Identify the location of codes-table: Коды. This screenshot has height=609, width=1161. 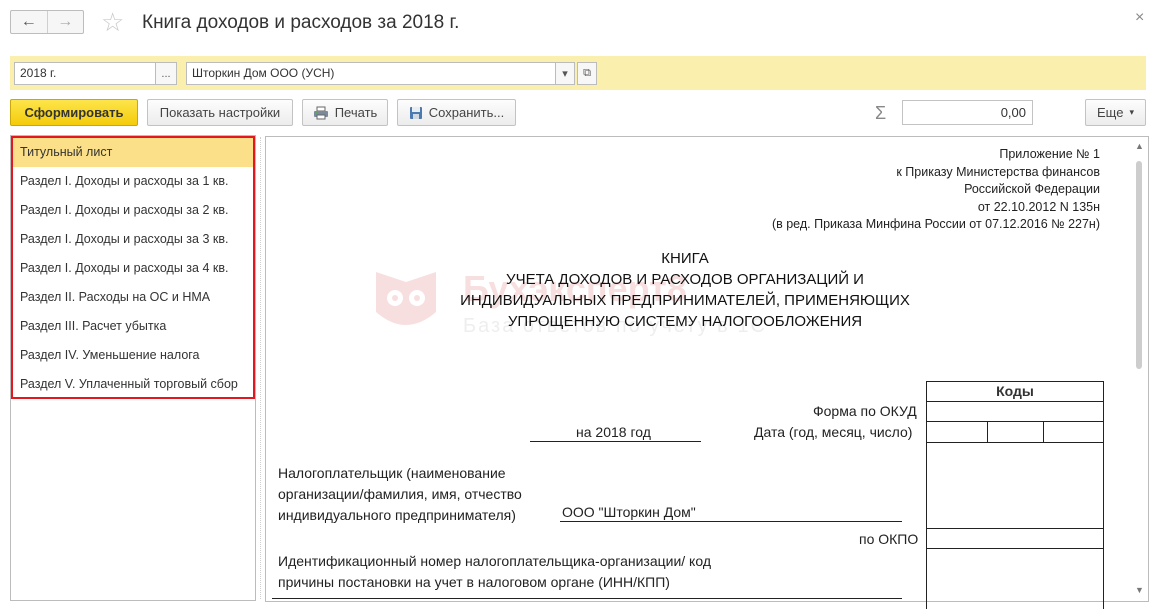
(1015, 495).